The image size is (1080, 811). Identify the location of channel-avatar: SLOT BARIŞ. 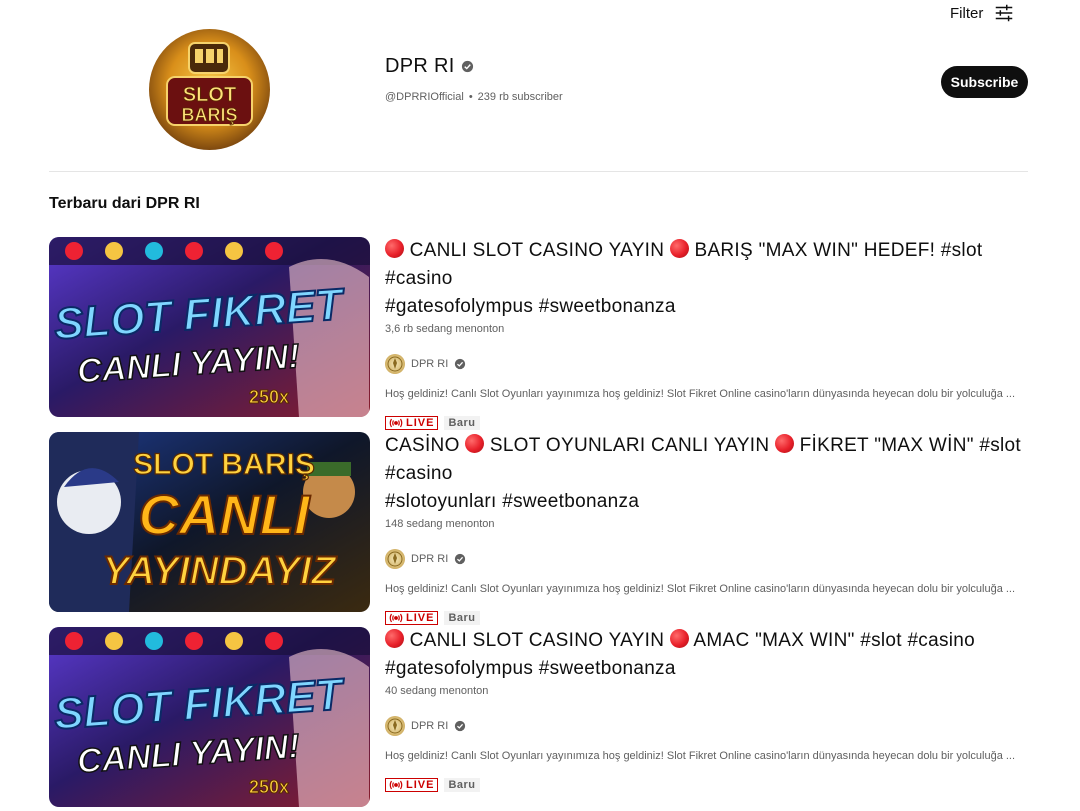
(209, 89).